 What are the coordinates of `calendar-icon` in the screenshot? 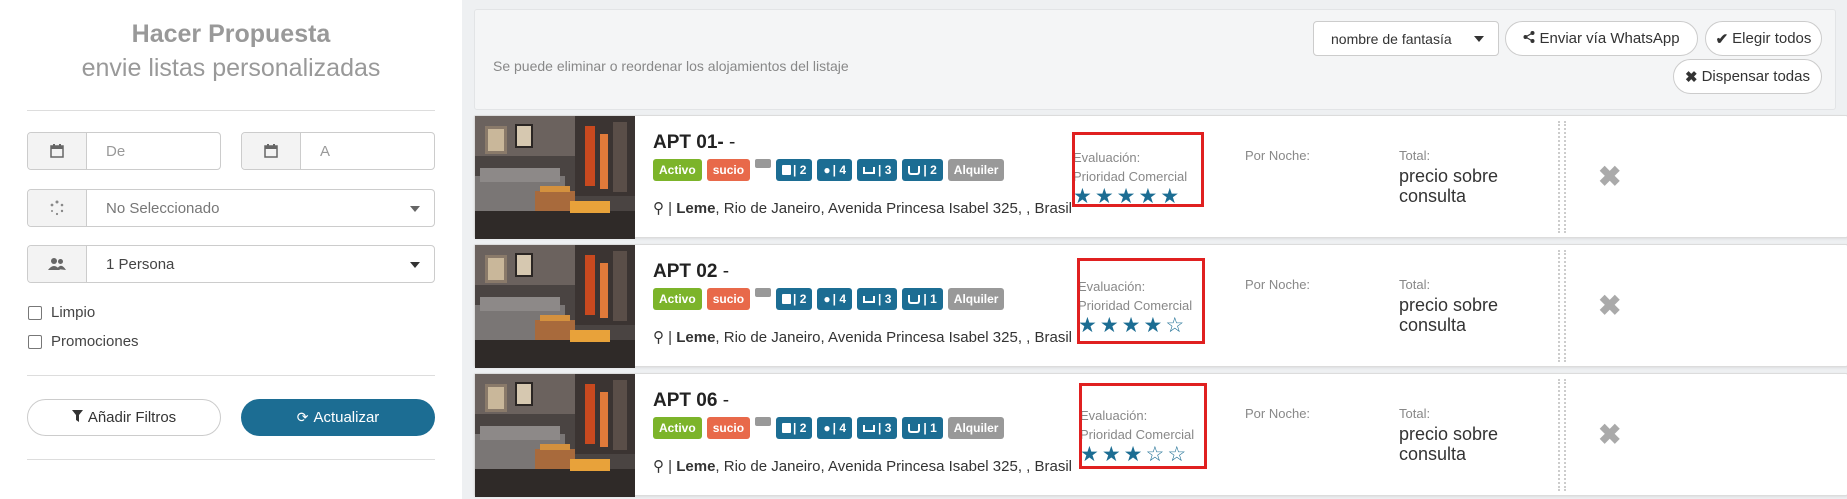 It's located at (57, 151).